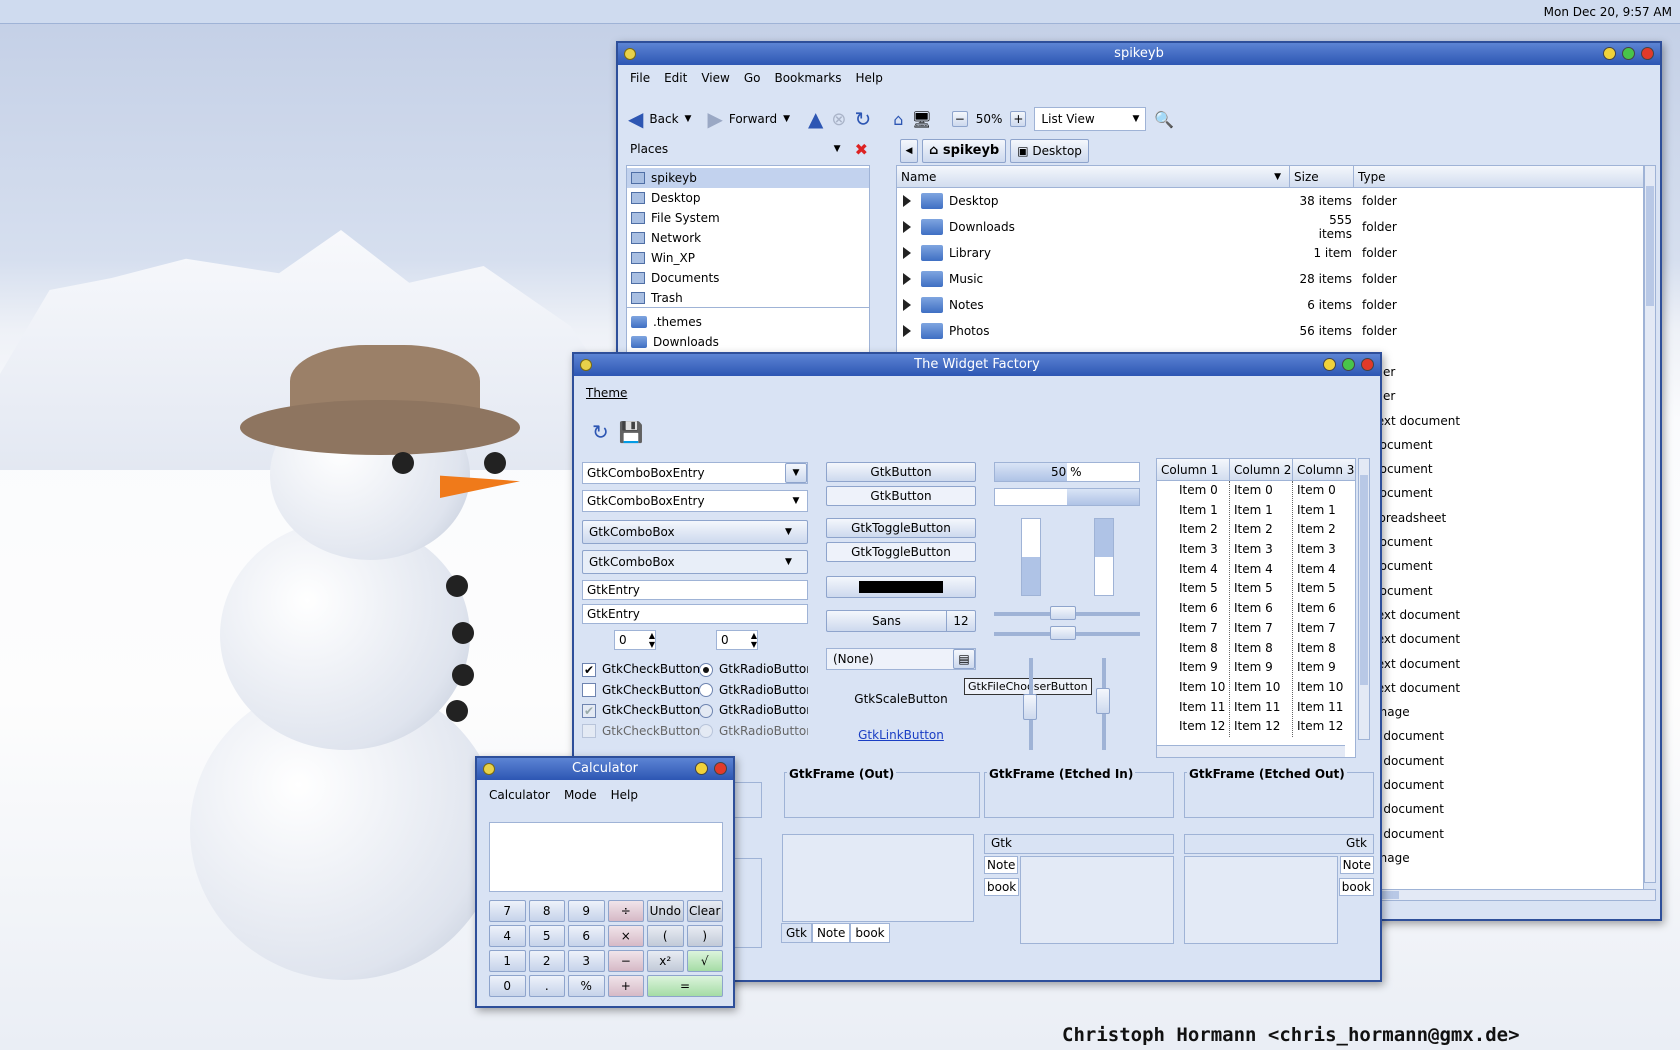 The width and height of the screenshot is (1680, 1050). What do you see at coordinates (1270, 305) in the screenshot?
I see `file-row: Notes 6 items folder` at bounding box center [1270, 305].